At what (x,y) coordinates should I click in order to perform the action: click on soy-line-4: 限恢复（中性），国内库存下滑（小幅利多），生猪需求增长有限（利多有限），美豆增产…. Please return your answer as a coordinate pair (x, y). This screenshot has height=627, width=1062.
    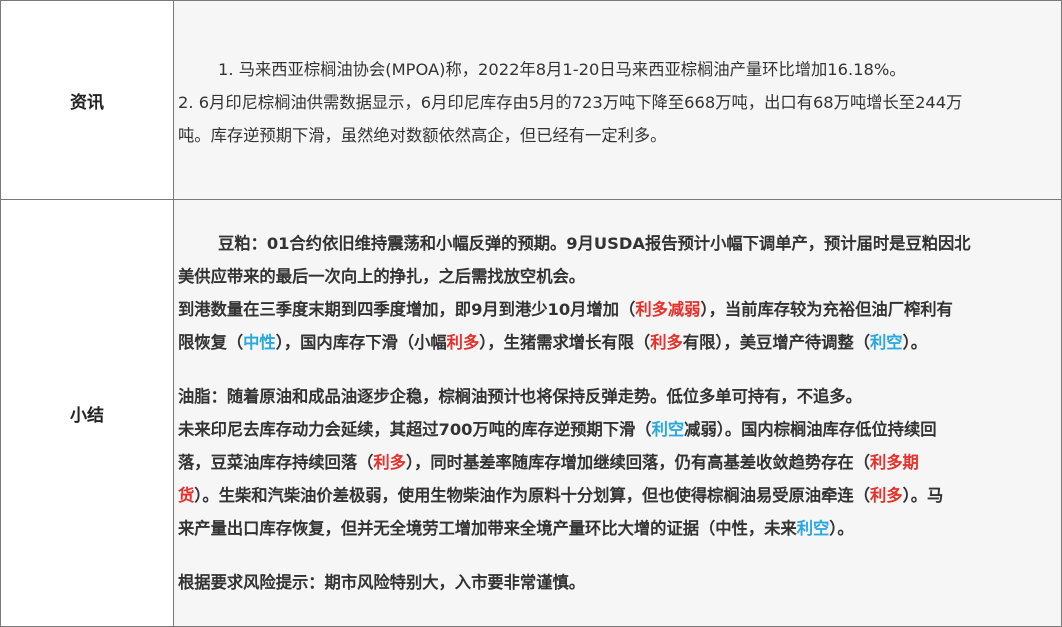
    Looking at the image, I should click on (616, 342).